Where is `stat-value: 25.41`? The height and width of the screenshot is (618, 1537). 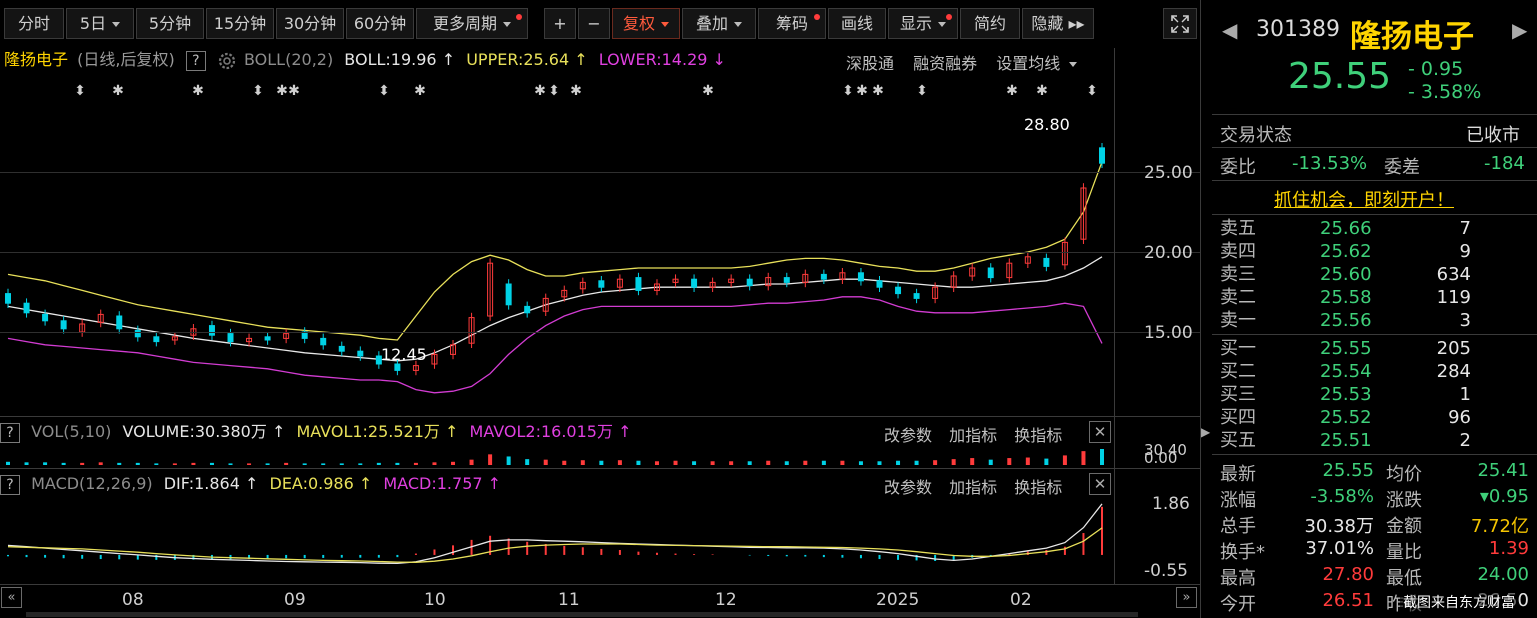 stat-value: 25.41 is located at coordinates (1503, 470).